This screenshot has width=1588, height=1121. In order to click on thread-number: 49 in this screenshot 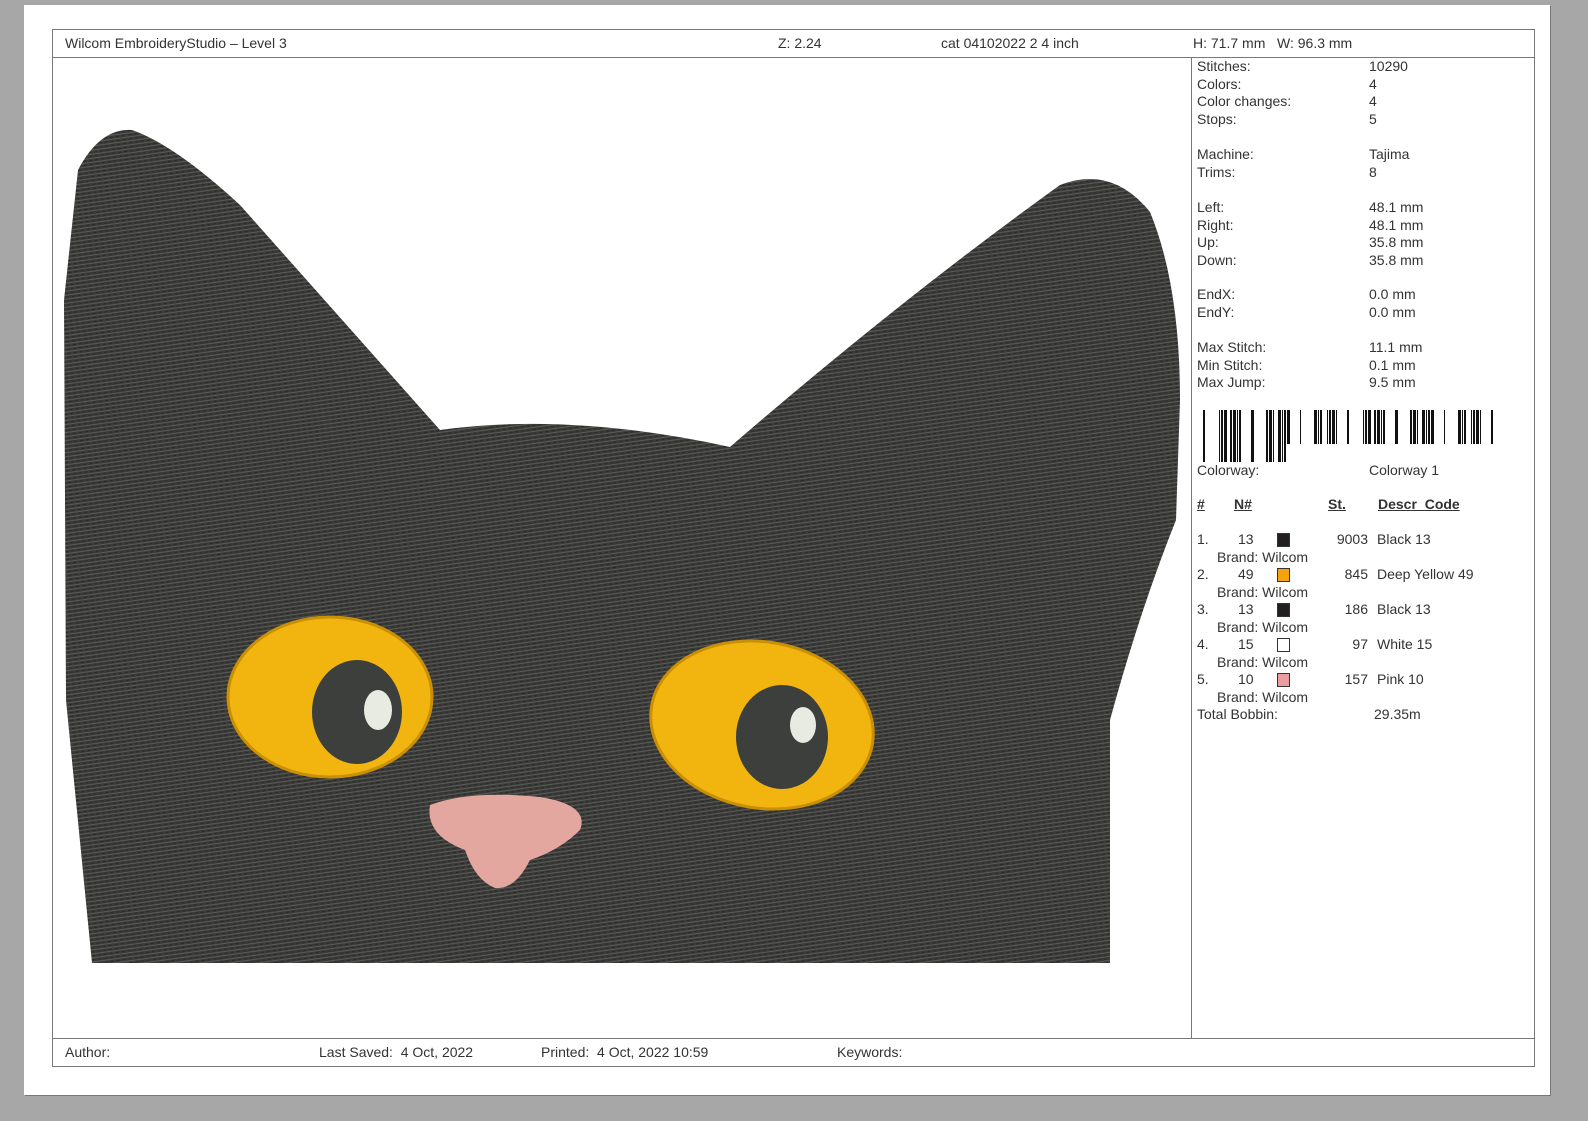, I will do `click(1246, 574)`.